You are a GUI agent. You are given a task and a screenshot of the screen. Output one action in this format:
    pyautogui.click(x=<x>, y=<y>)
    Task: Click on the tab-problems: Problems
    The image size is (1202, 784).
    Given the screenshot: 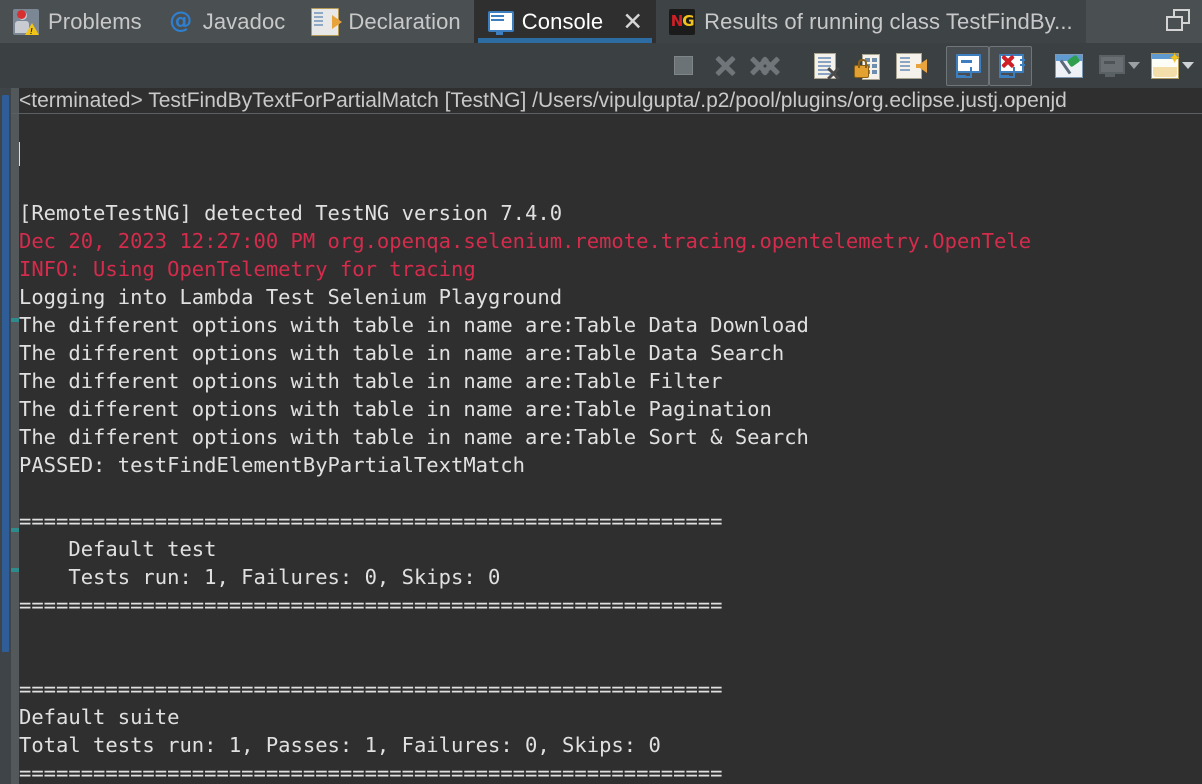 What is the action you would take?
    pyautogui.click(x=77, y=21)
    